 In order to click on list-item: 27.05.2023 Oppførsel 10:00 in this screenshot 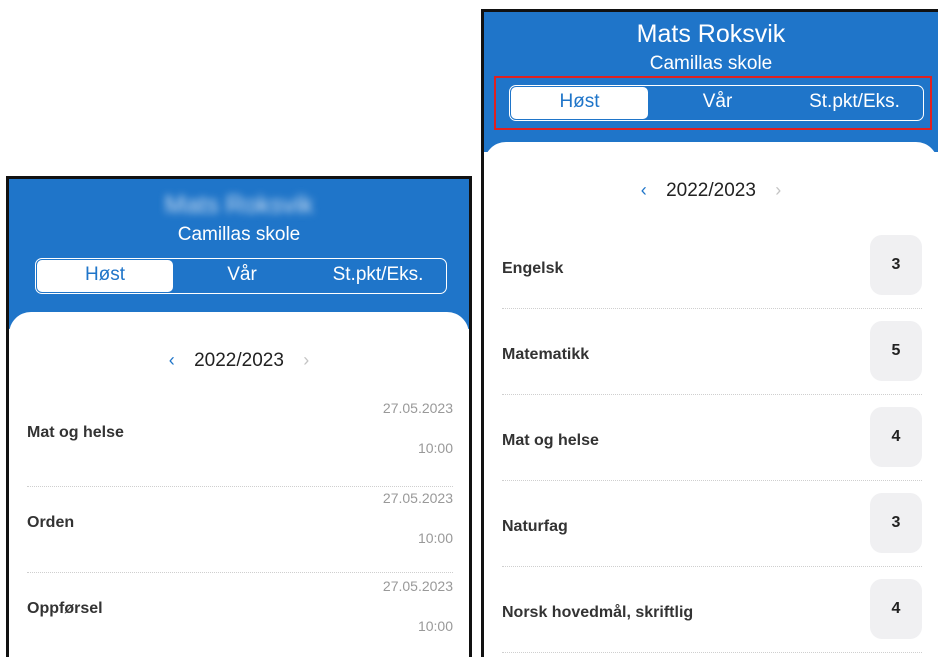, I will do `click(240, 614)`.